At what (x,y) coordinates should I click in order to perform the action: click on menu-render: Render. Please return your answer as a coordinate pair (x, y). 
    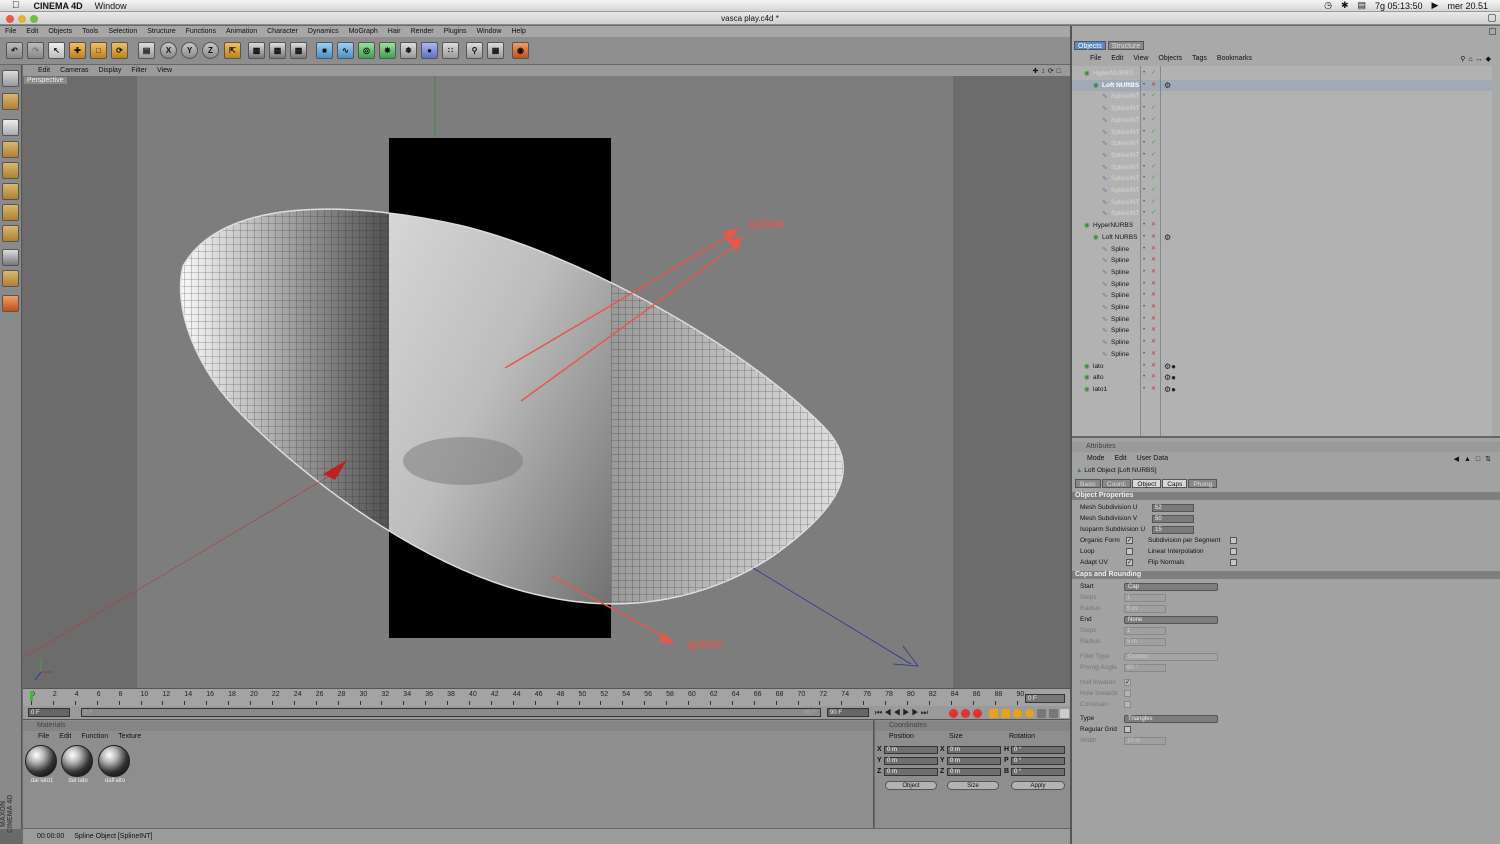
    Looking at the image, I should click on (422, 31).